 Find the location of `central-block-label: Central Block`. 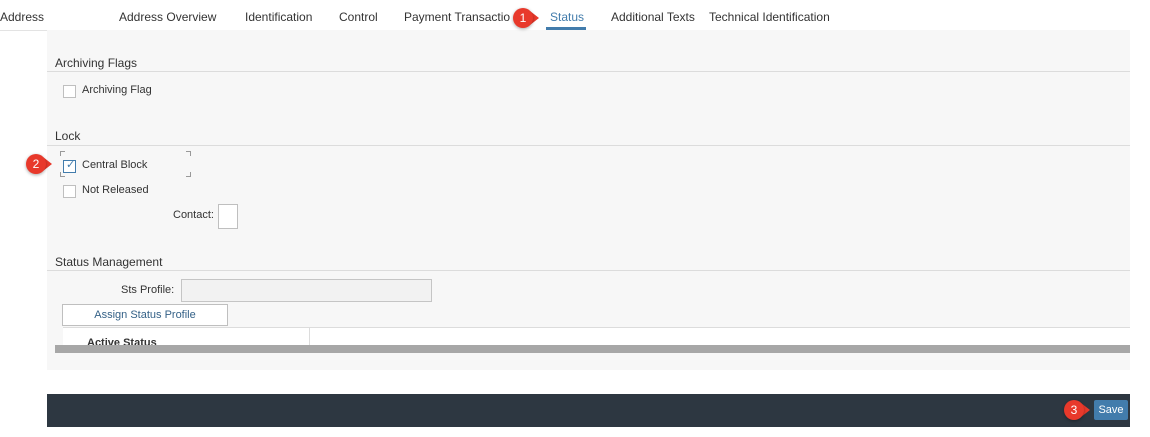

central-block-label: Central Block is located at coordinates (115, 165).